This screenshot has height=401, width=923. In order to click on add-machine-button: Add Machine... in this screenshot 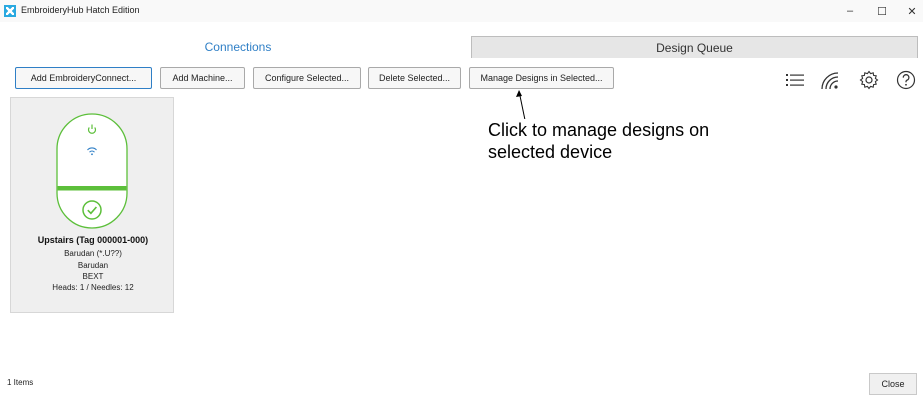, I will do `click(202, 78)`.